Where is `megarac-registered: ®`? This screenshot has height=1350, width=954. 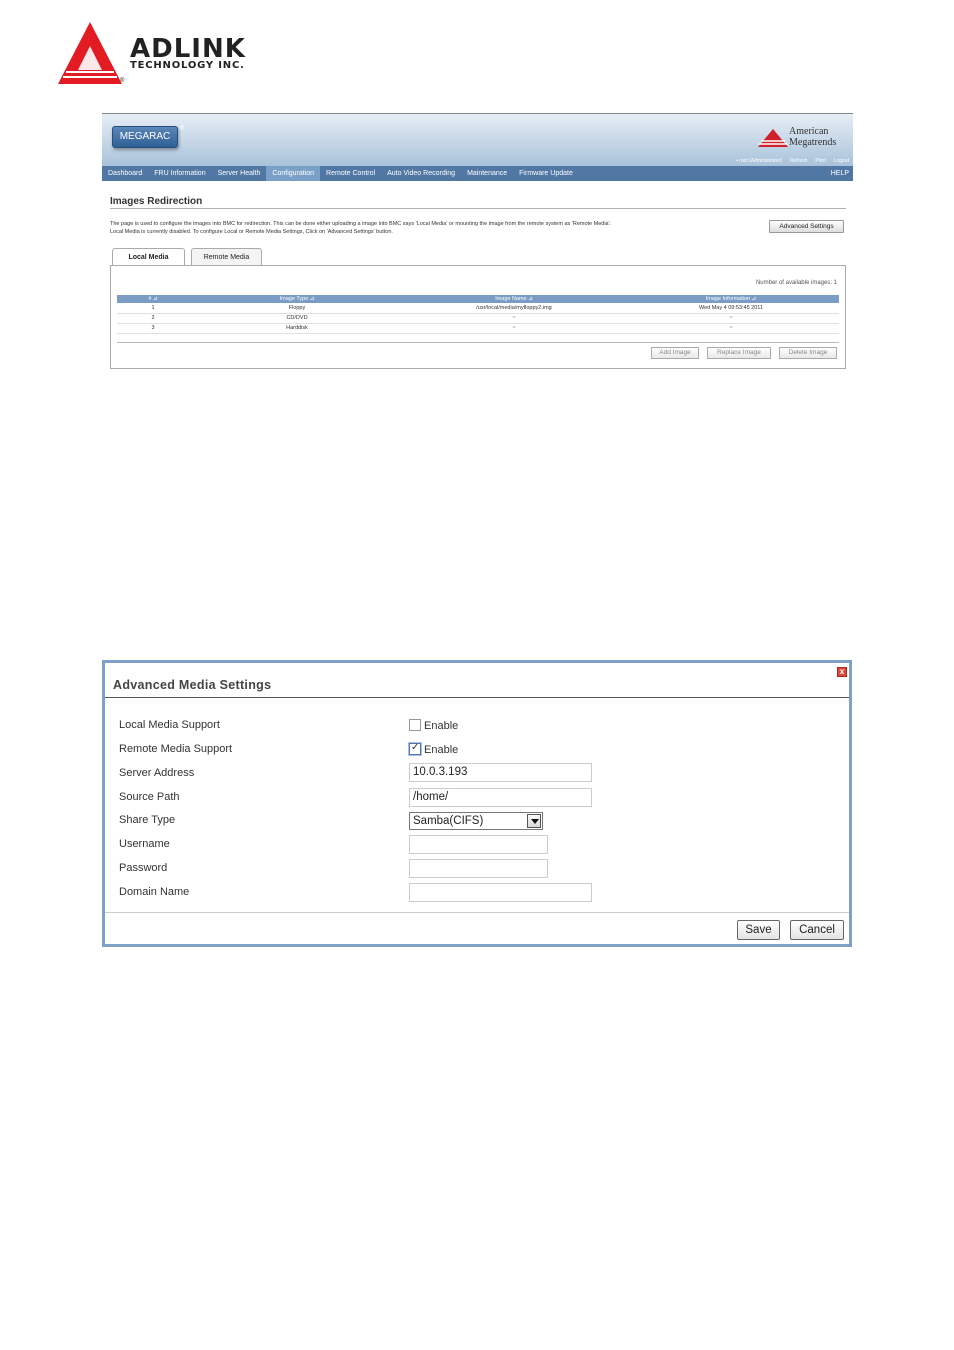
megarac-registered: ® is located at coordinates (182, 129).